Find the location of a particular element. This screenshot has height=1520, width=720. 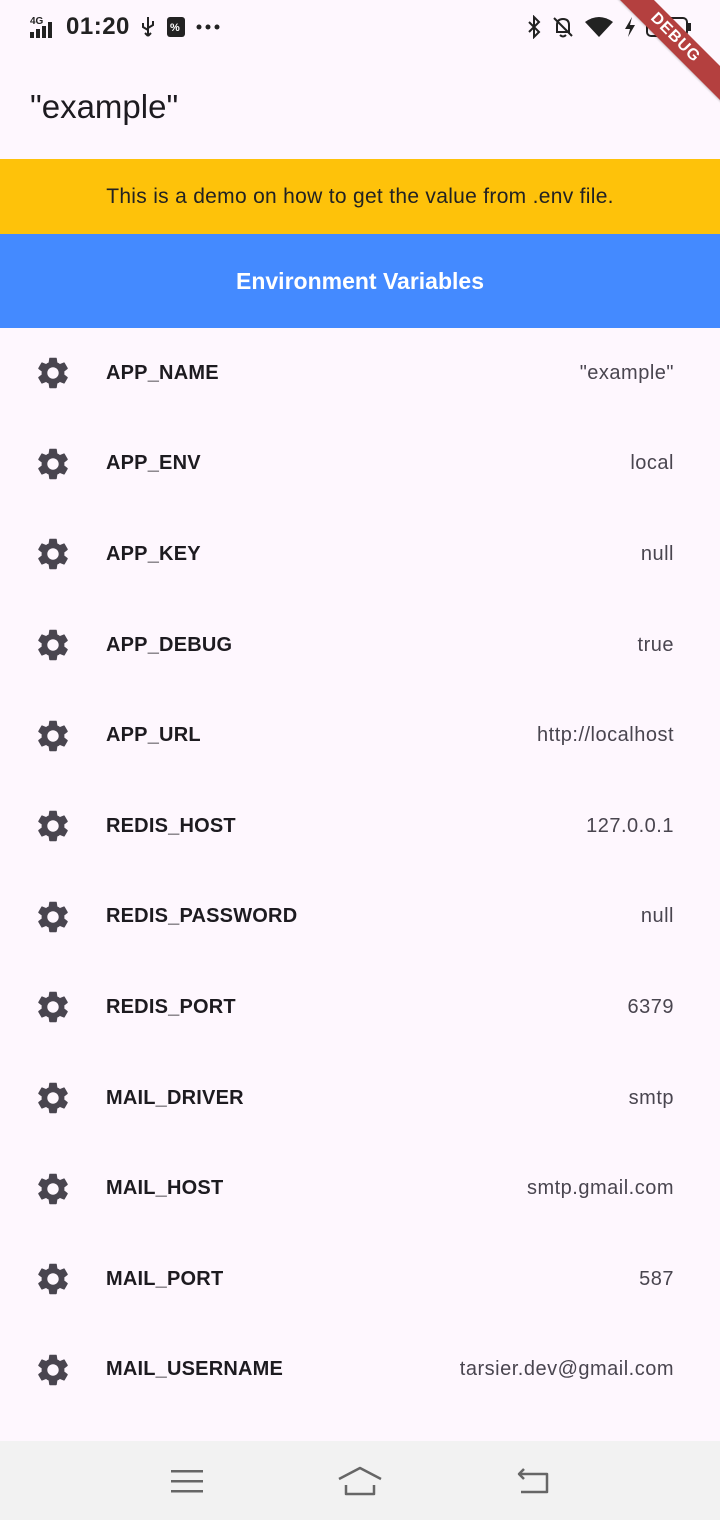

signal-icon: 4G is located at coordinates (42, 27).